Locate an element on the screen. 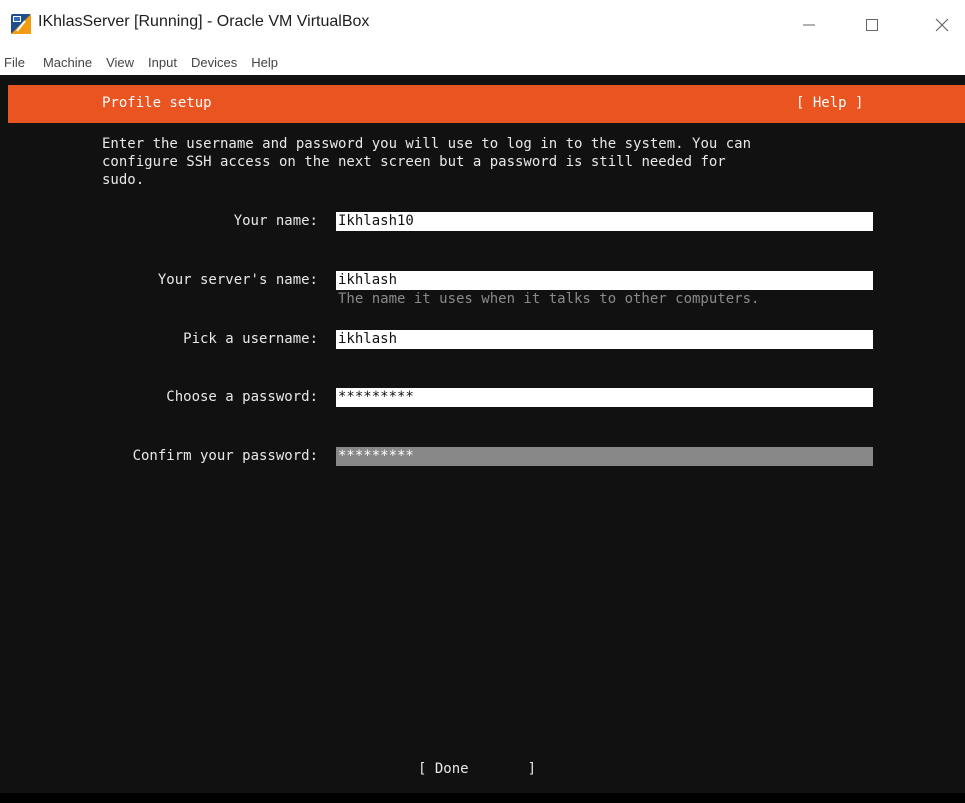 Image resolution: width=965 pixels, height=803 pixels. menu-help: Help is located at coordinates (265, 62).